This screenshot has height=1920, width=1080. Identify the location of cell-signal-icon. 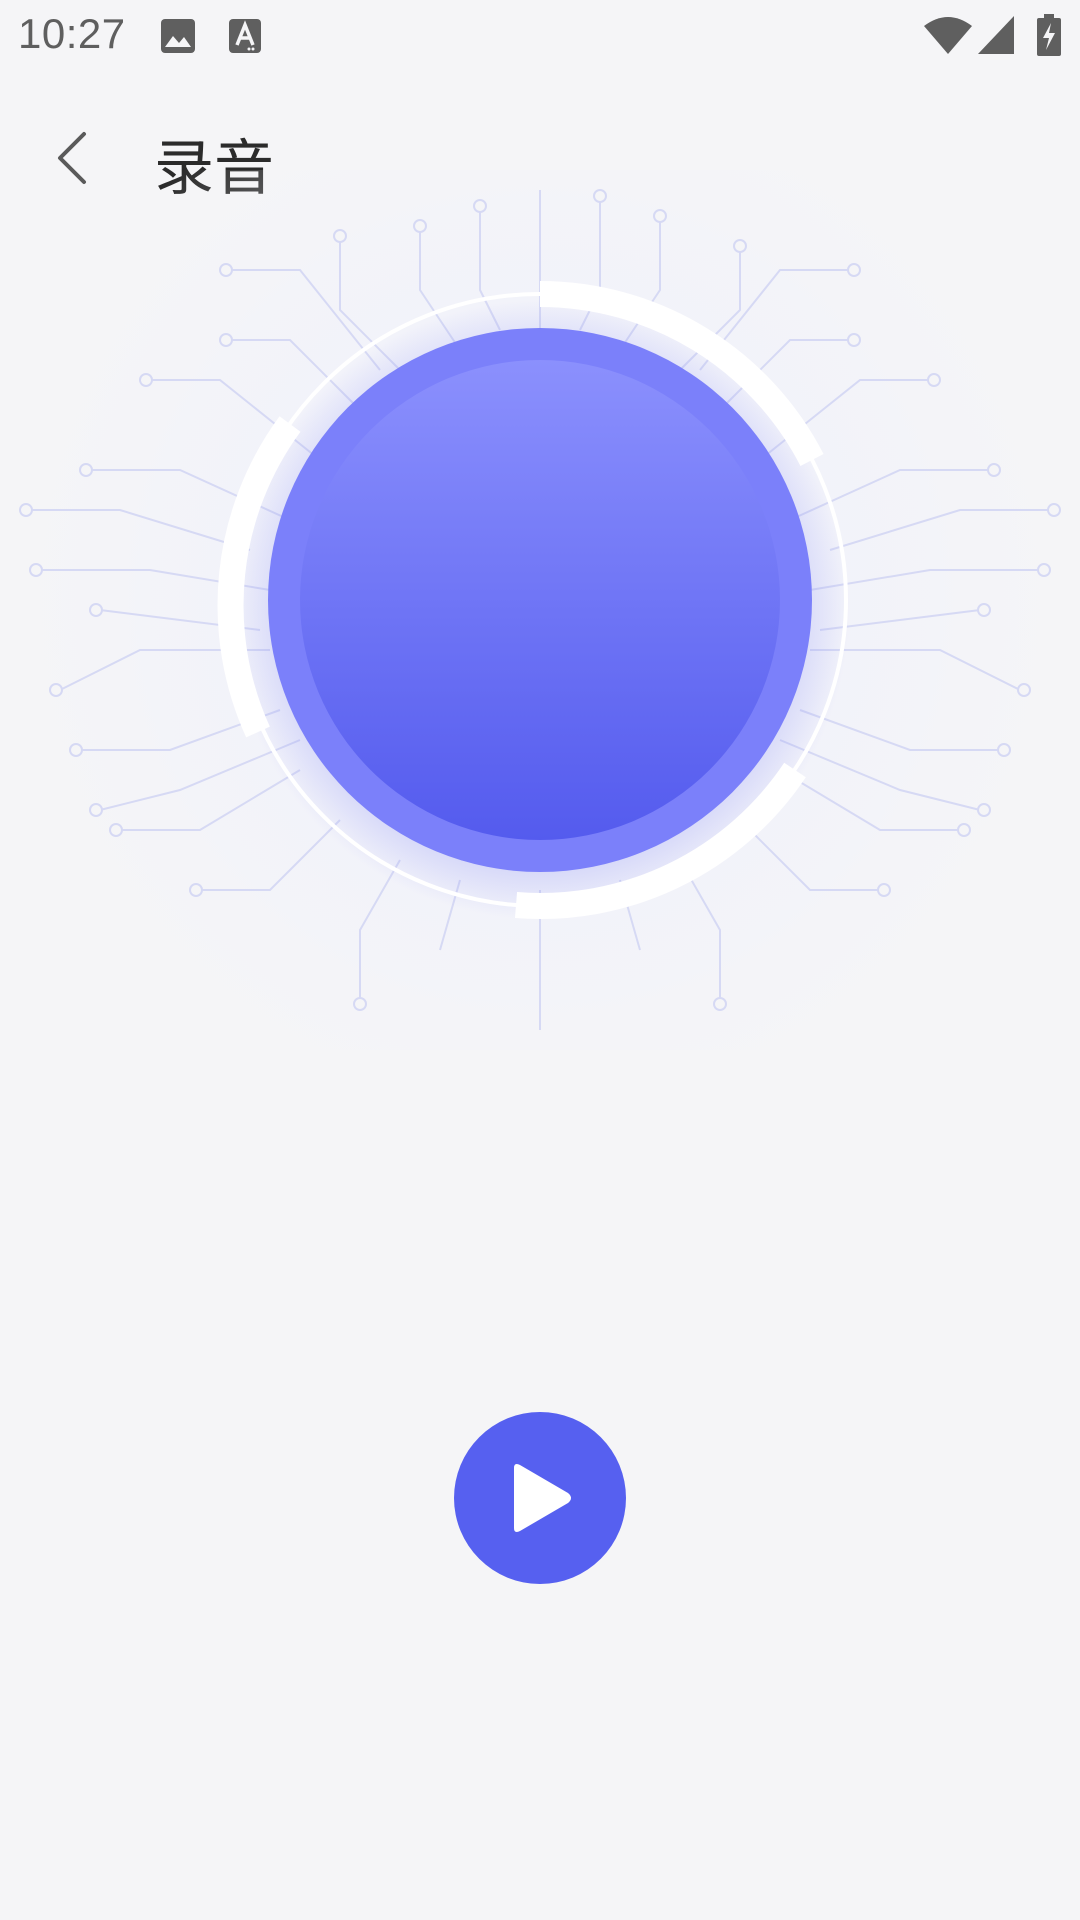
(996, 37).